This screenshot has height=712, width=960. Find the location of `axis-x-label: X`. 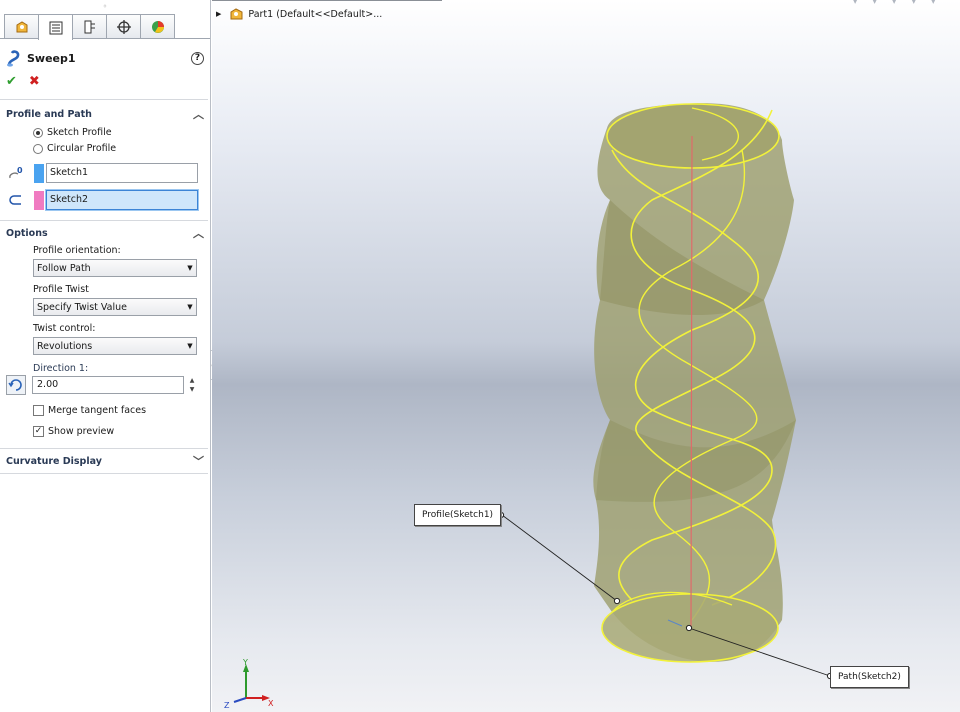

axis-x-label: X is located at coordinates (271, 703).